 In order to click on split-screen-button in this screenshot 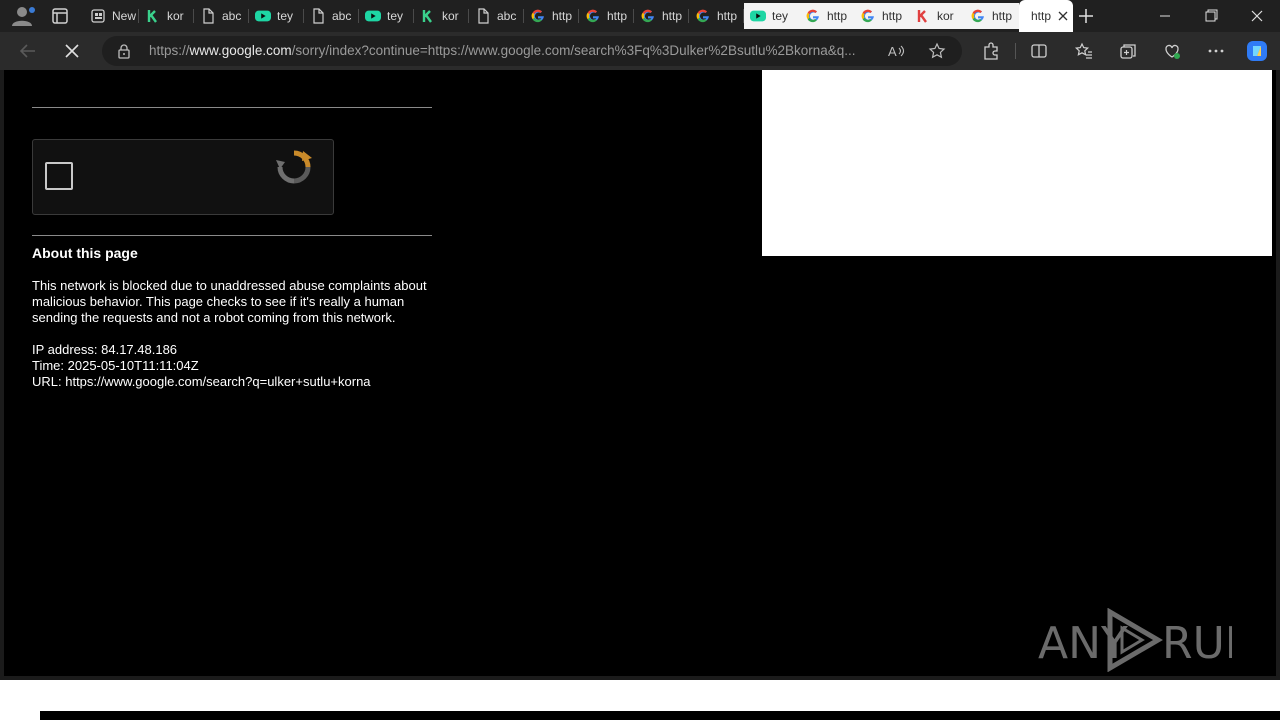, I will do `click(1039, 51)`.